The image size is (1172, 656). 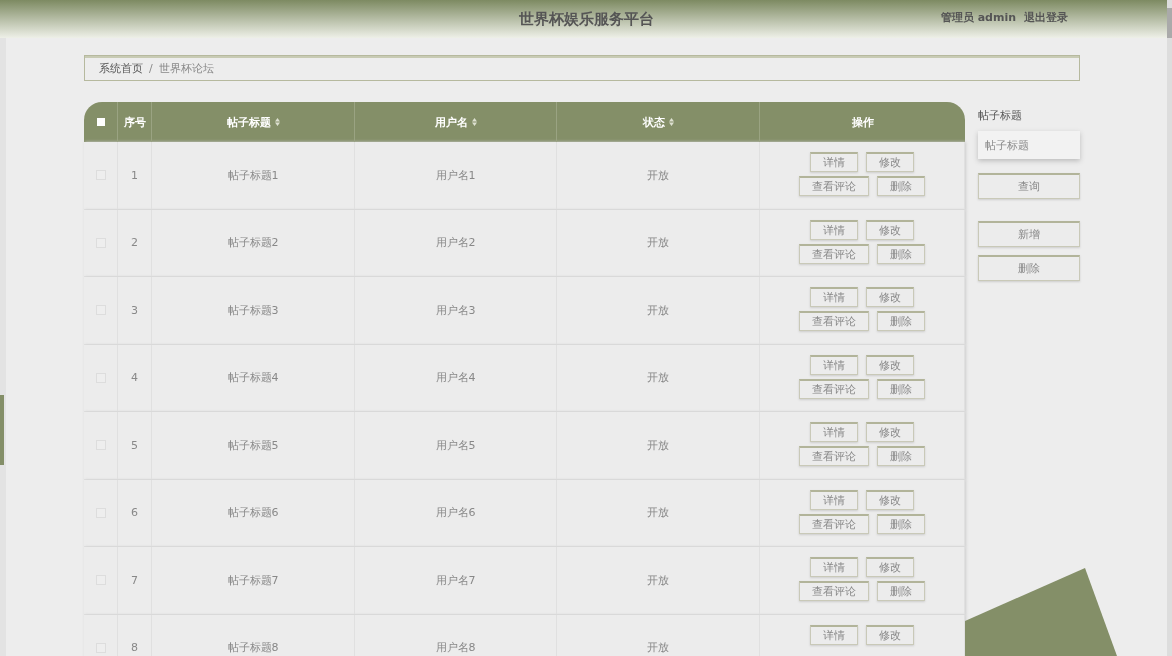 What do you see at coordinates (455, 310) in the screenshot?
I see `table-cell: 用户名3` at bounding box center [455, 310].